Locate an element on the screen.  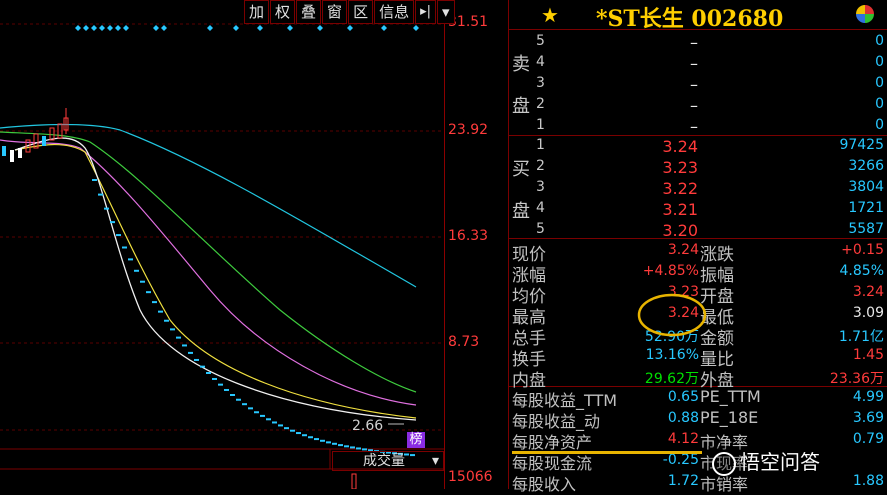
stat-value: 4.85% is located at coordinates (861, 271).